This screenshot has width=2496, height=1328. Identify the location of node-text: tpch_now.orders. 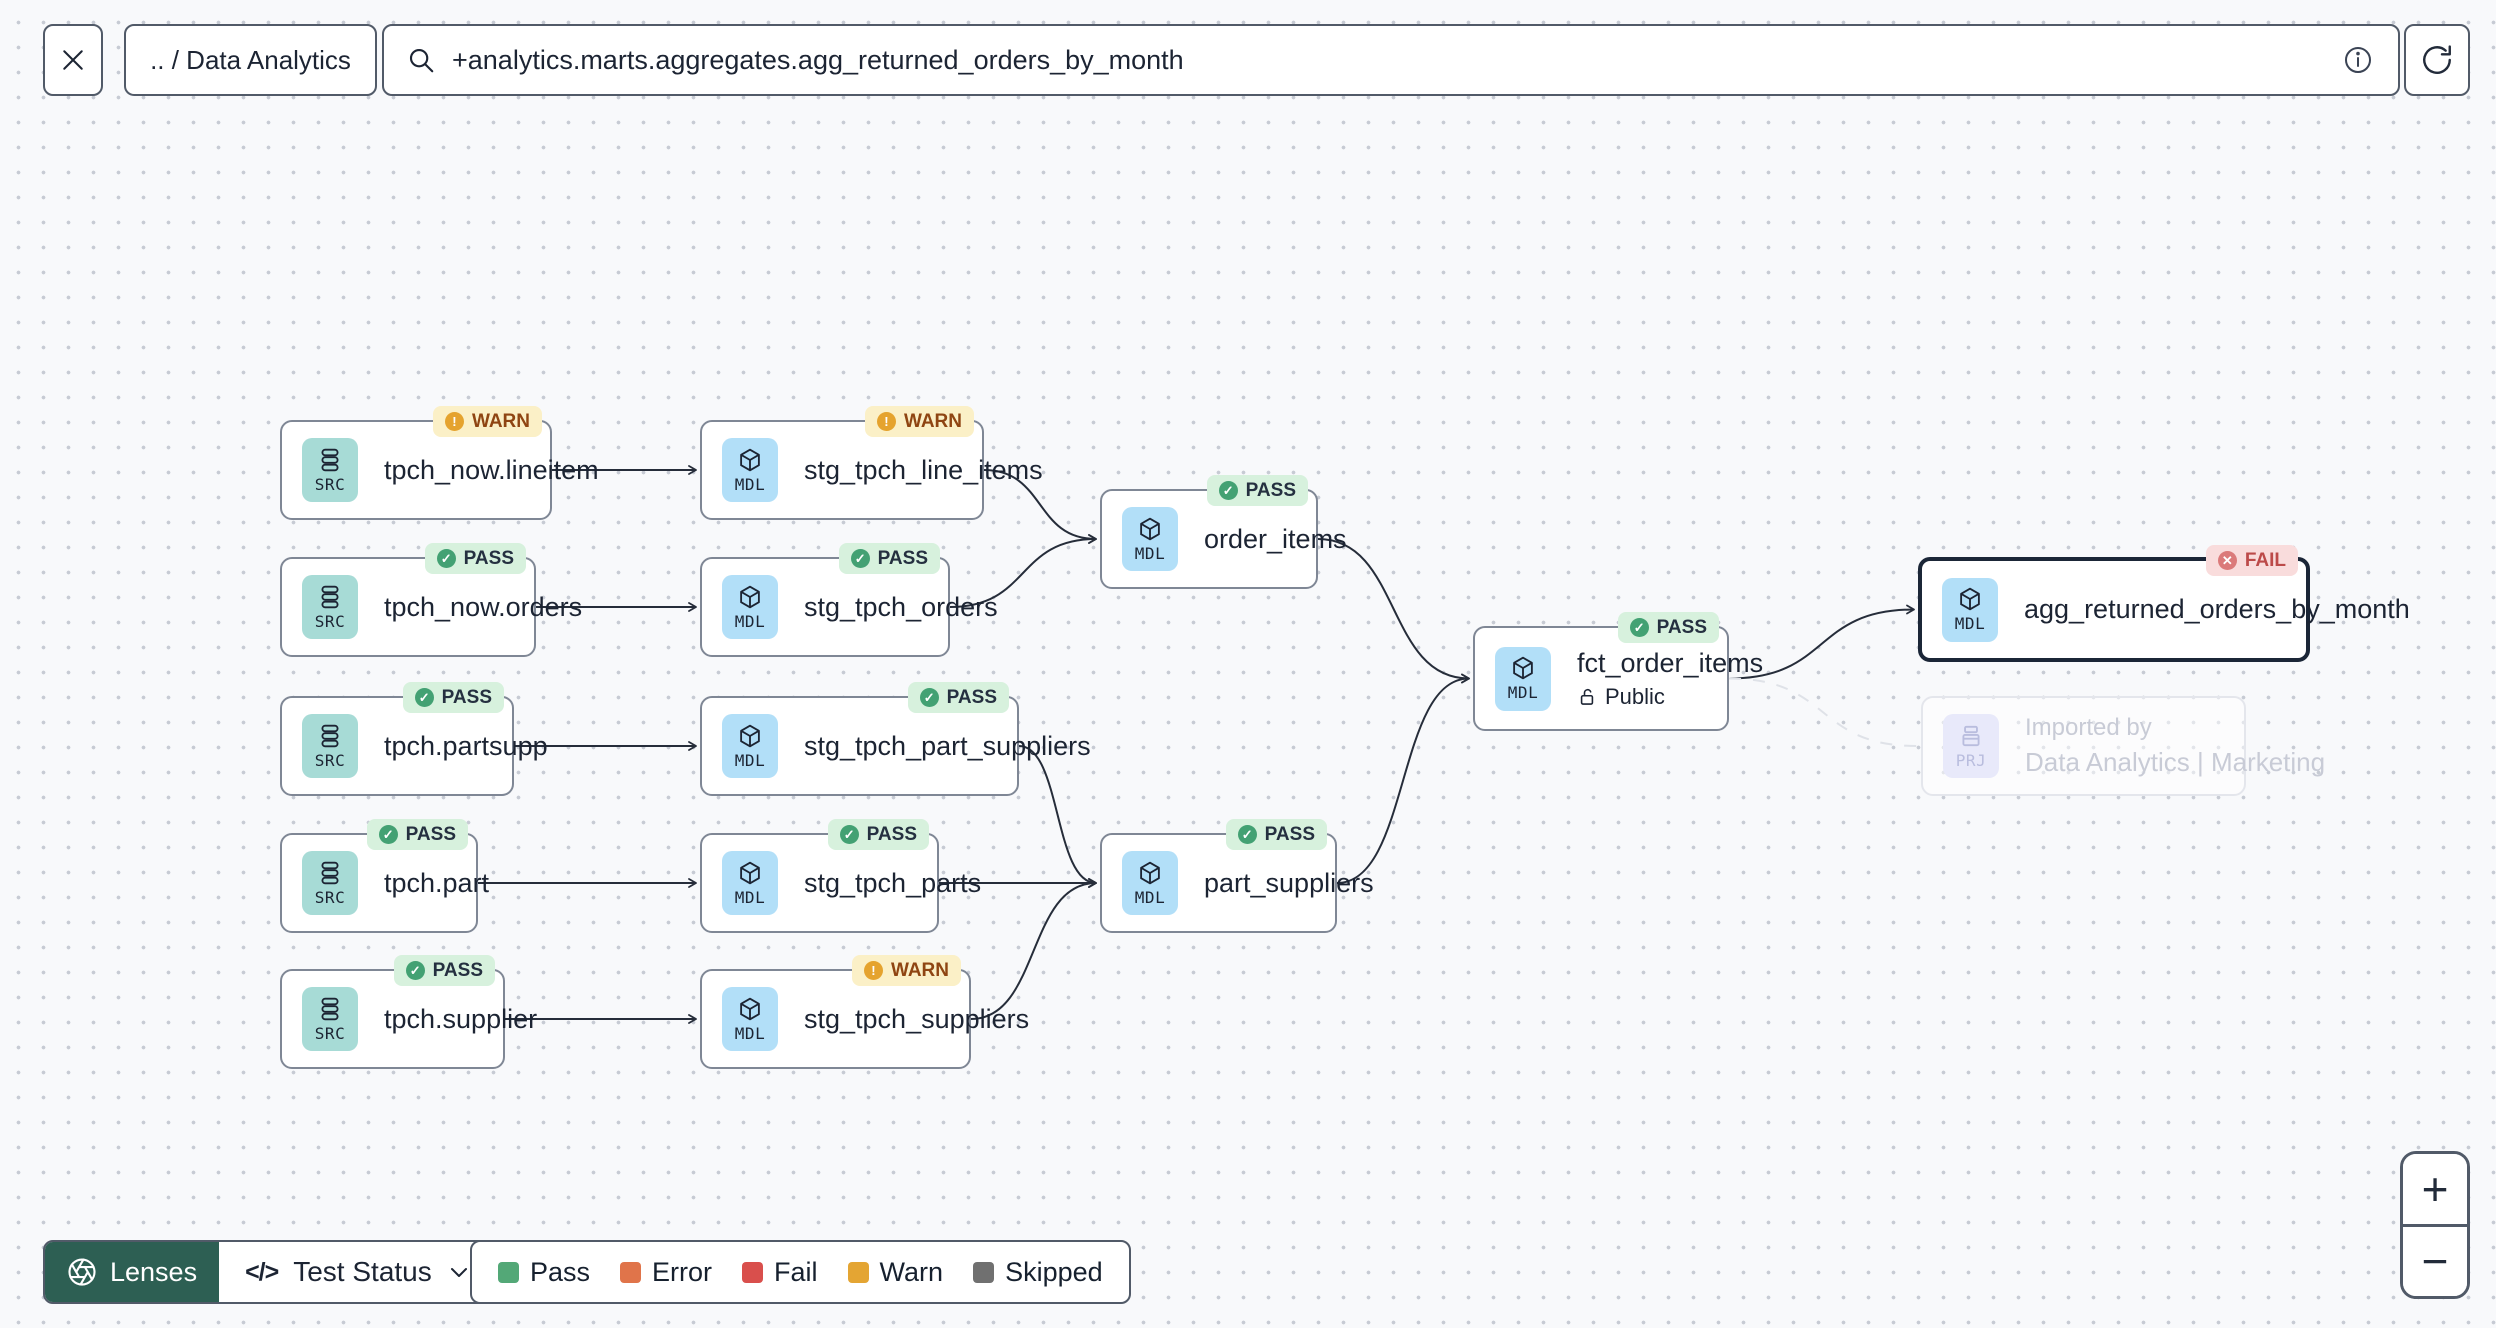
(483, 607).